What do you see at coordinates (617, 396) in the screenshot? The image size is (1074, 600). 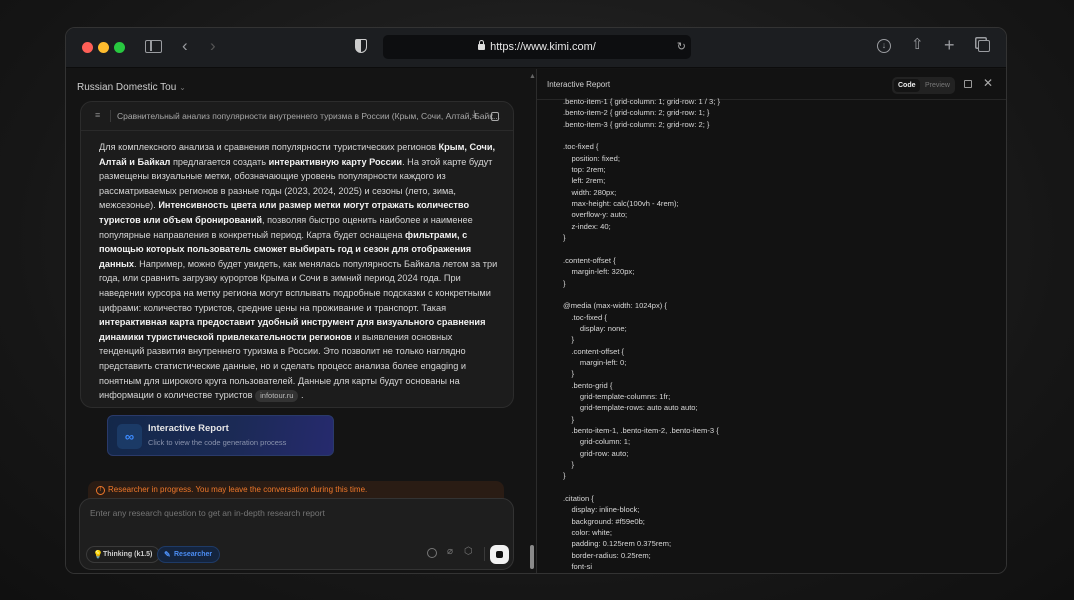 I see `code-line: grid-template-columns: 1fr;` at bounding box center [617, 396].